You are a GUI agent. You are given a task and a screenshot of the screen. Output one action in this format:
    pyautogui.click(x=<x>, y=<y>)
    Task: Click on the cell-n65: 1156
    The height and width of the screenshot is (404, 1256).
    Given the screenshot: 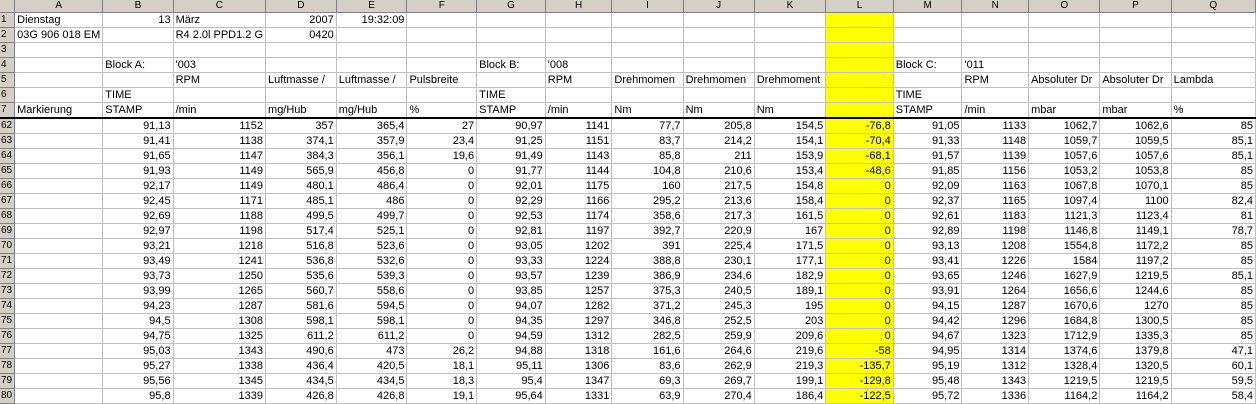 What is the action you would take?
    pyautogui.click(x=995, y=171)
    